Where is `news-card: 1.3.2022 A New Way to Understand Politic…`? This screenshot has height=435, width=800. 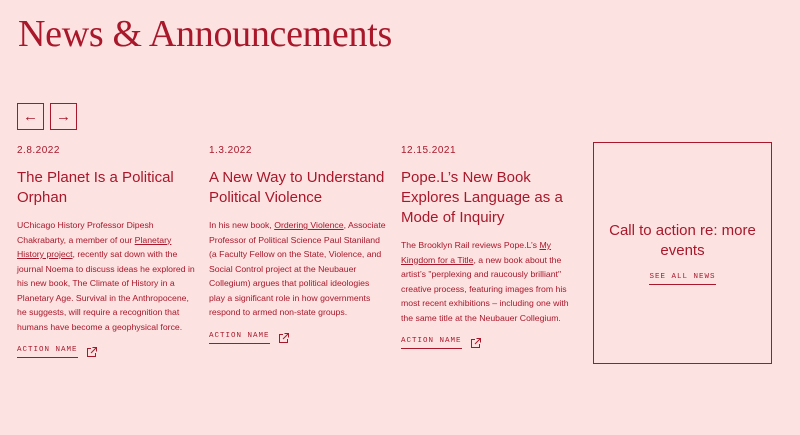
news-card: 1.3.2022 A New Way to Understand Politic… is located at coordinates (298, 244).